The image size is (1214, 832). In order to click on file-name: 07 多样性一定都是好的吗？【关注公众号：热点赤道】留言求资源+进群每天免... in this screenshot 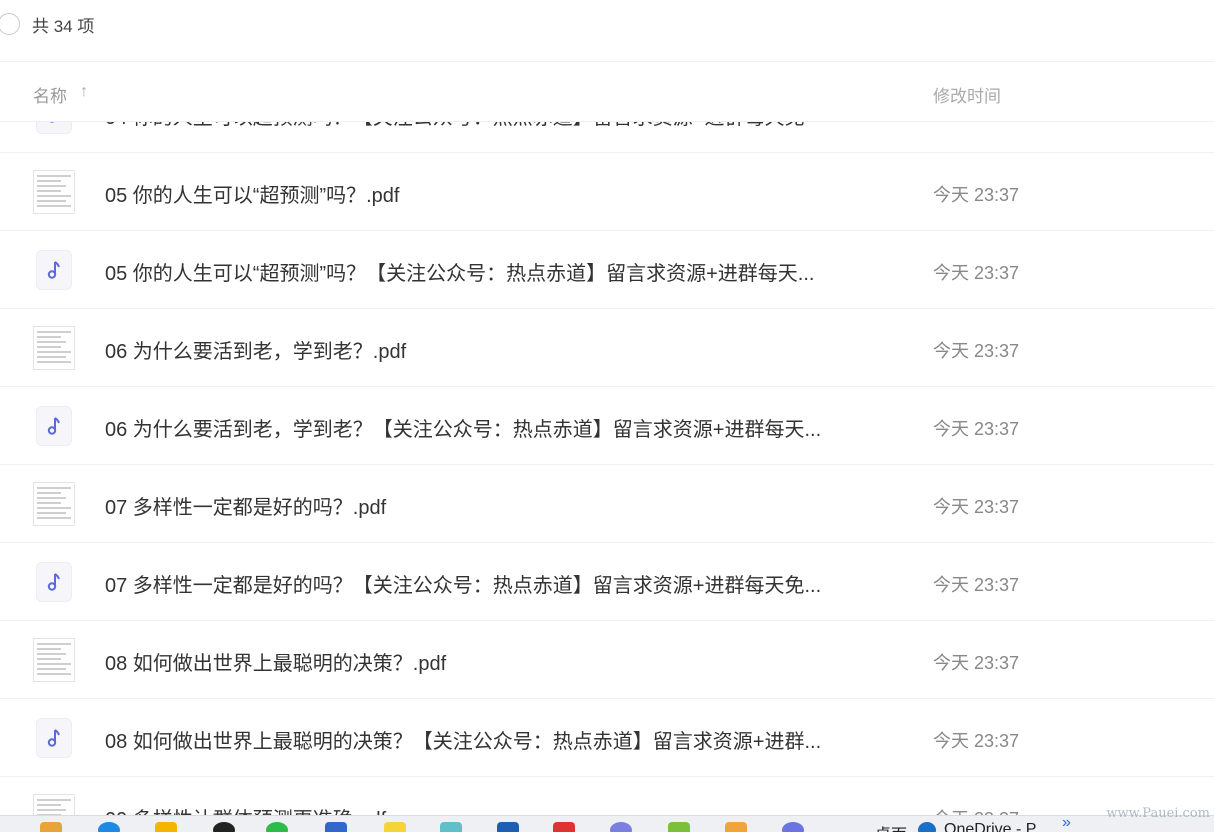, I will do `click(485, 583)`.